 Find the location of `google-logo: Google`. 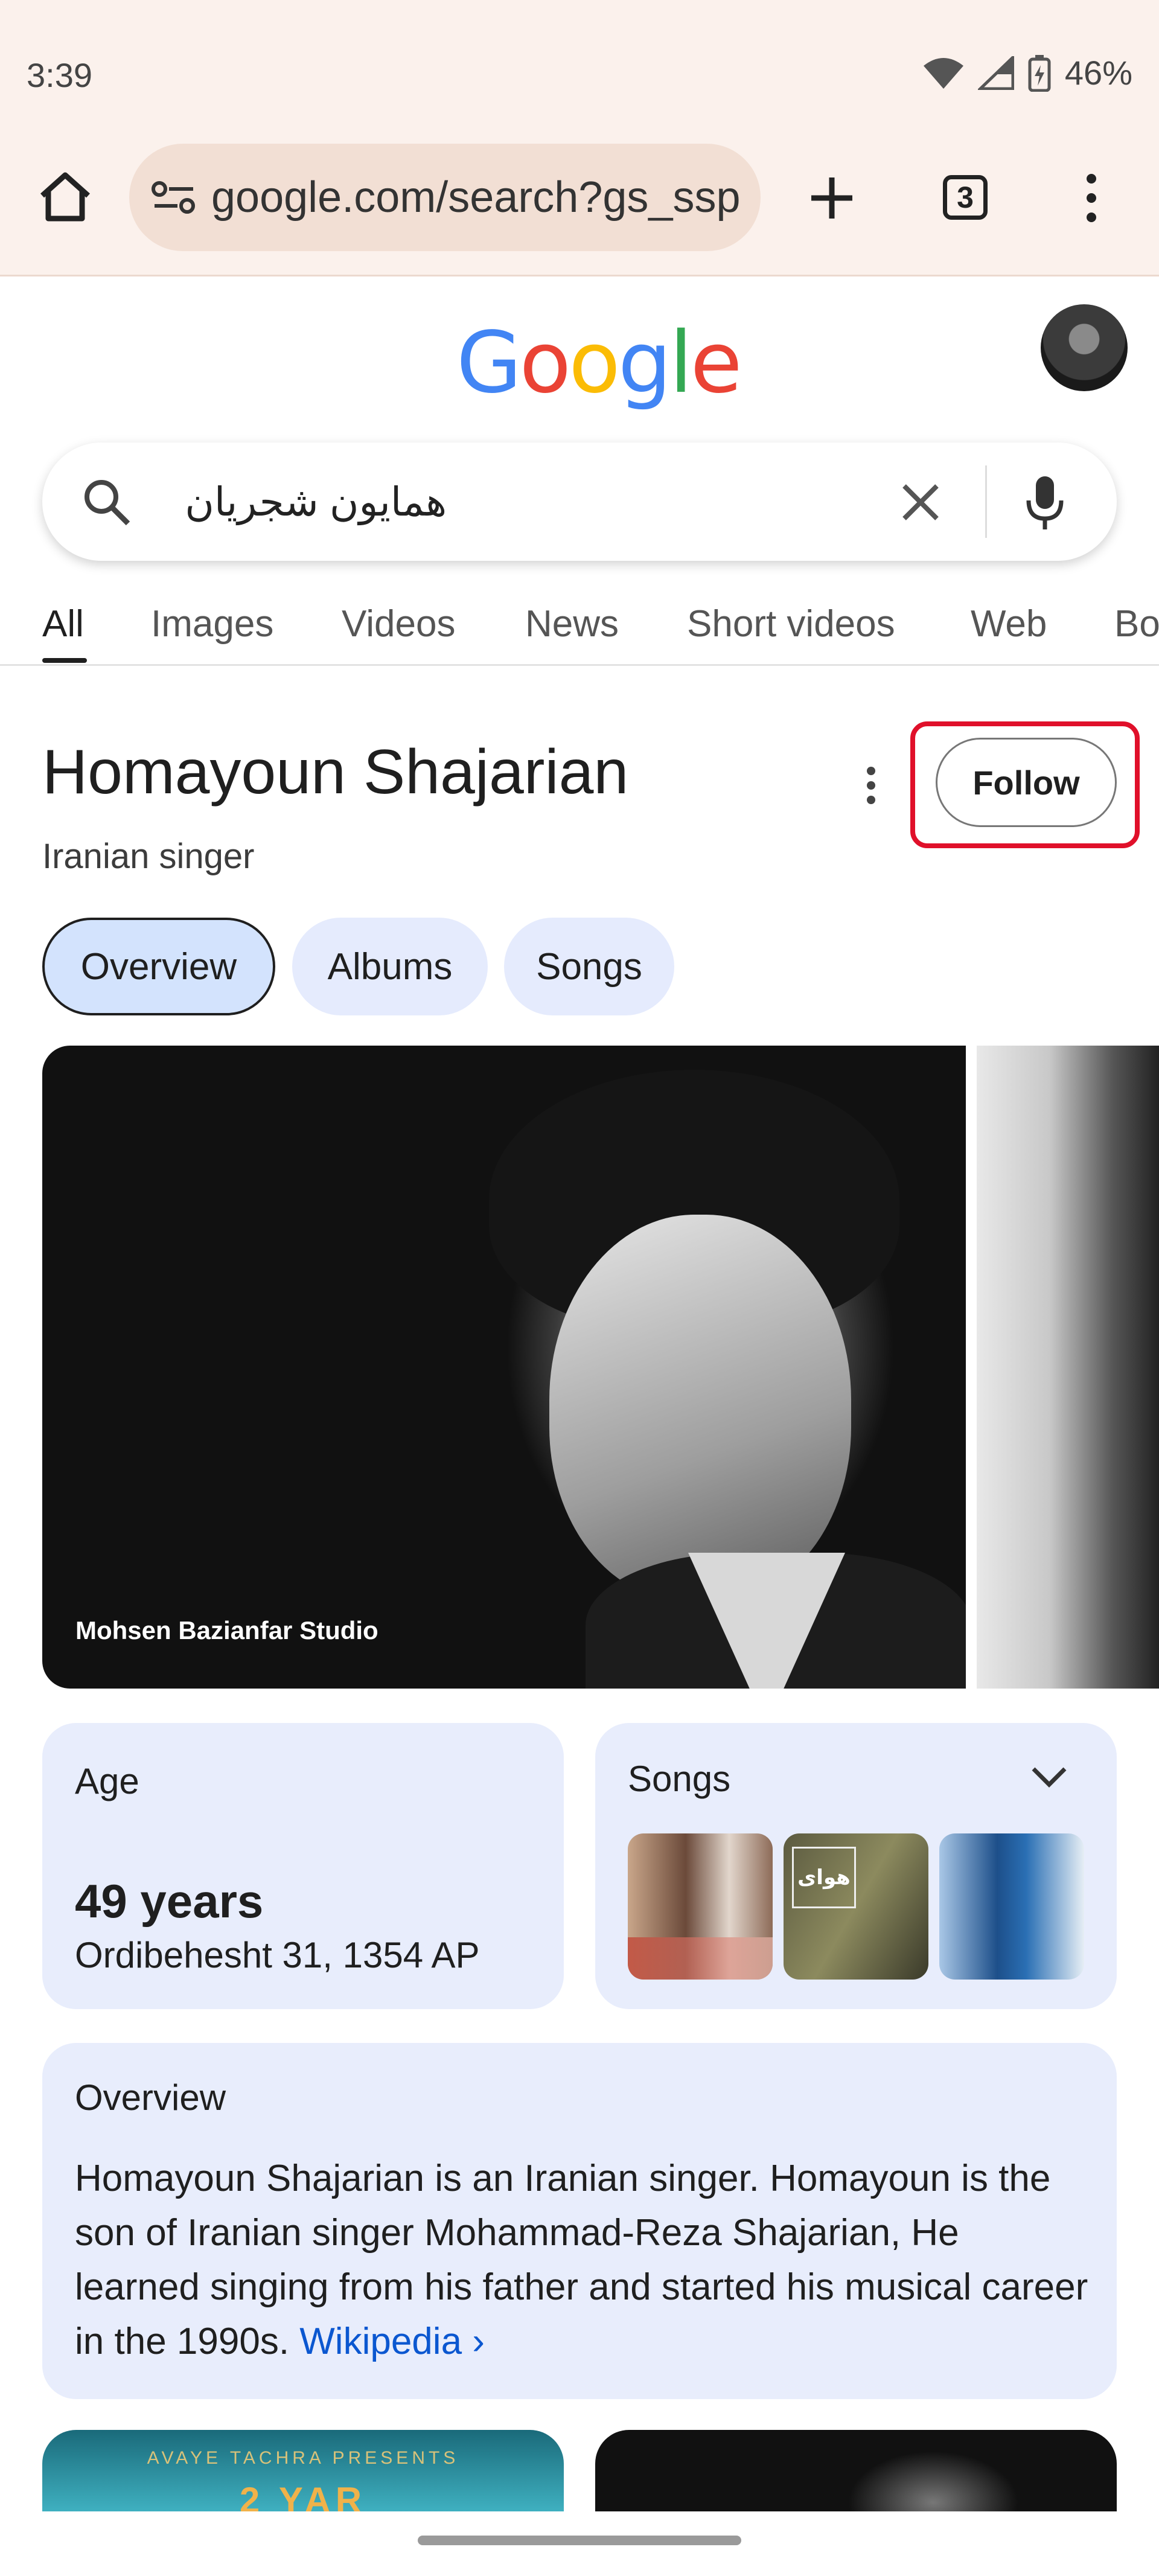

google-logo: Google is located at coordinates (599, 363).